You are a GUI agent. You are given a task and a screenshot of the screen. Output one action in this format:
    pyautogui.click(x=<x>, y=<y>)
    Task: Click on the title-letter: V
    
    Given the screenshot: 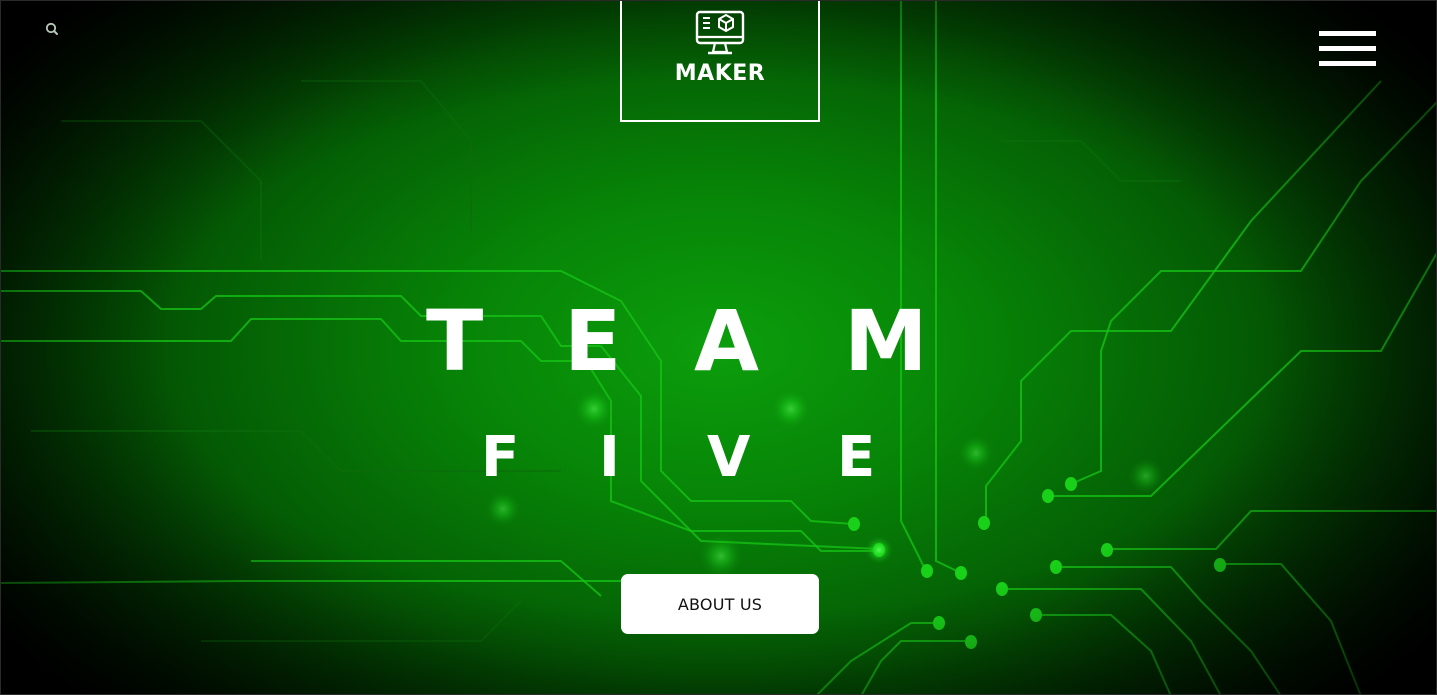 What is the action you would take?
    pyautogui.click(x=729, y=457)
    